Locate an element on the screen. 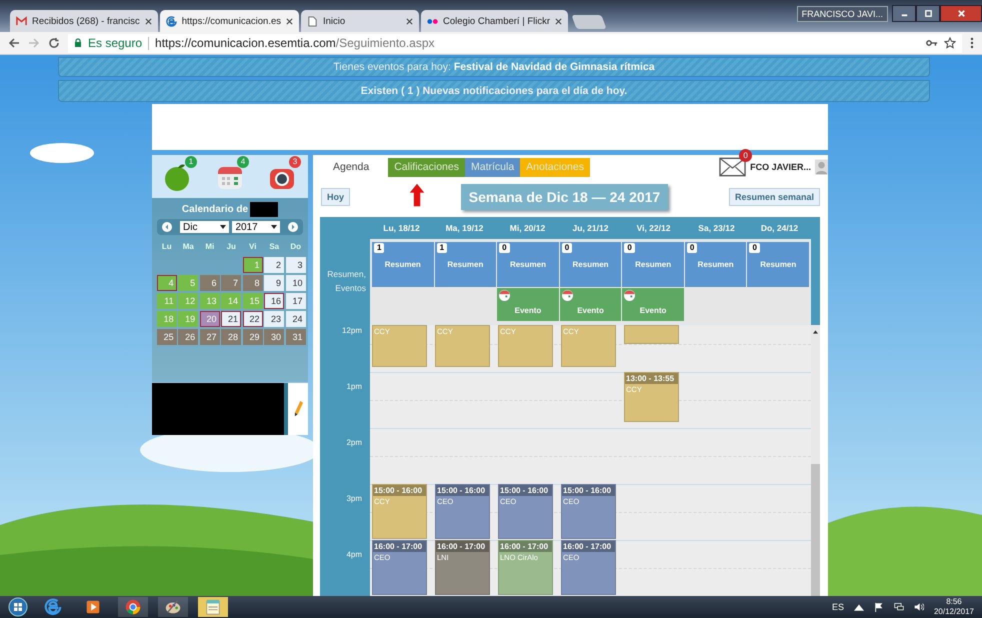  menu-icon is located at coordinates (972, 43).